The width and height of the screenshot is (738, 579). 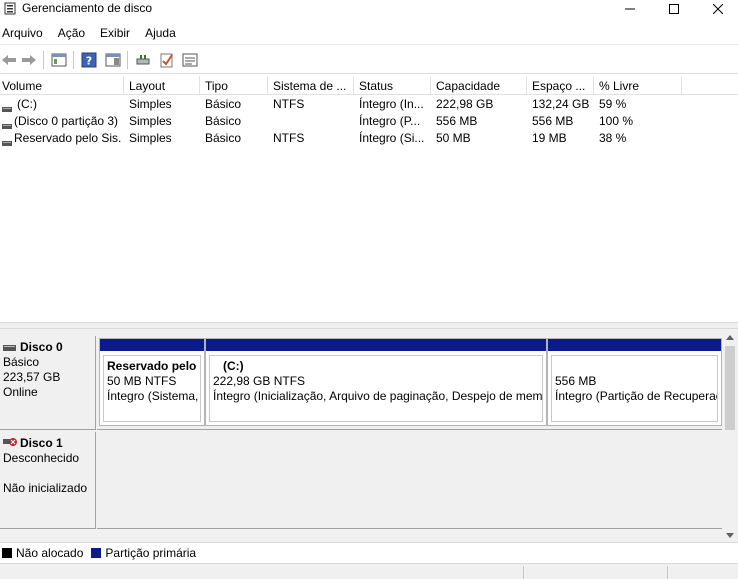 What do you see at coordinates (151, 553) in the screenshot?
I see `legend-label: Partição primária` at bounding box center [151, 553].